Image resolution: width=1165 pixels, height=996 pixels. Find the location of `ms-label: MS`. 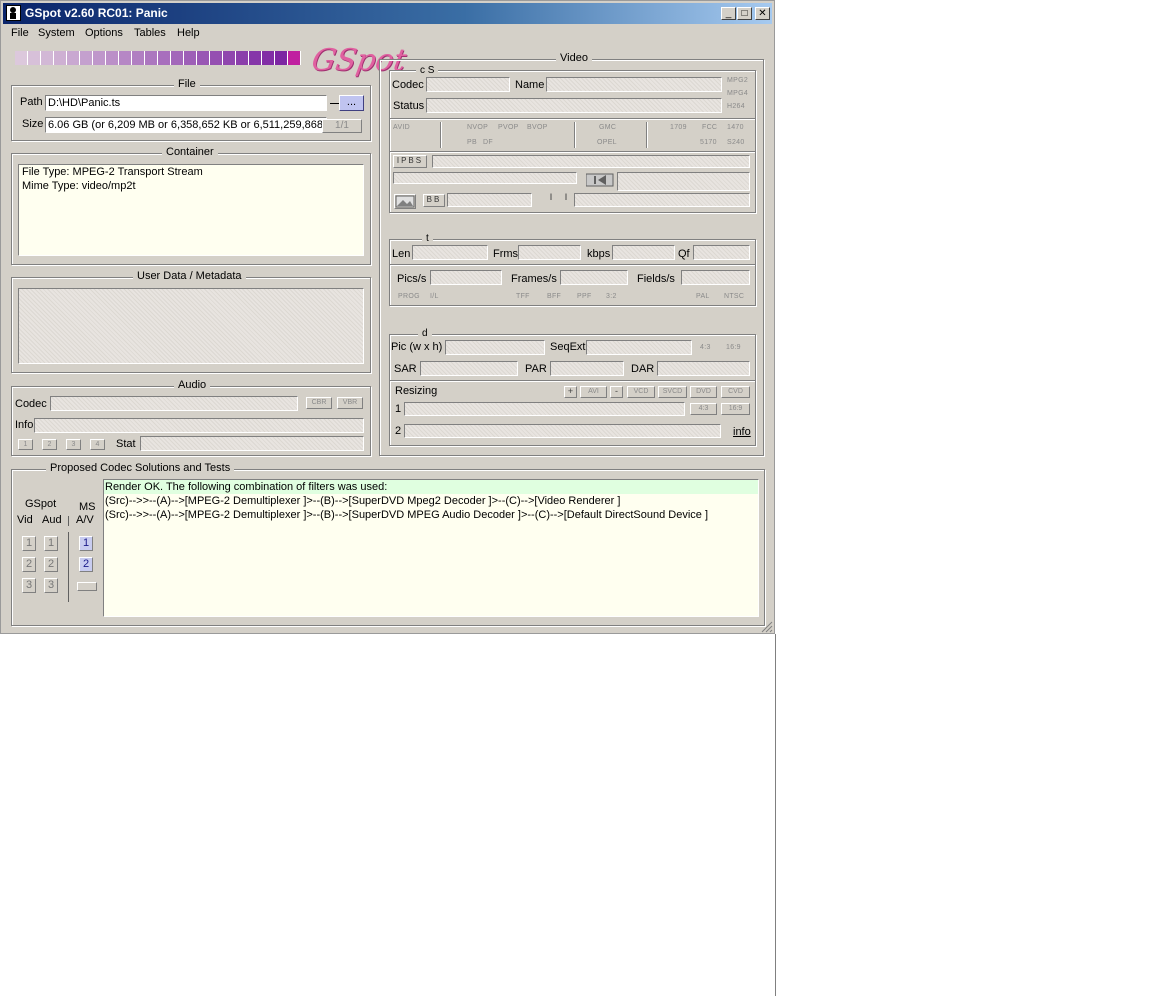

ms-label: MS is located at coordinates (87, 507).